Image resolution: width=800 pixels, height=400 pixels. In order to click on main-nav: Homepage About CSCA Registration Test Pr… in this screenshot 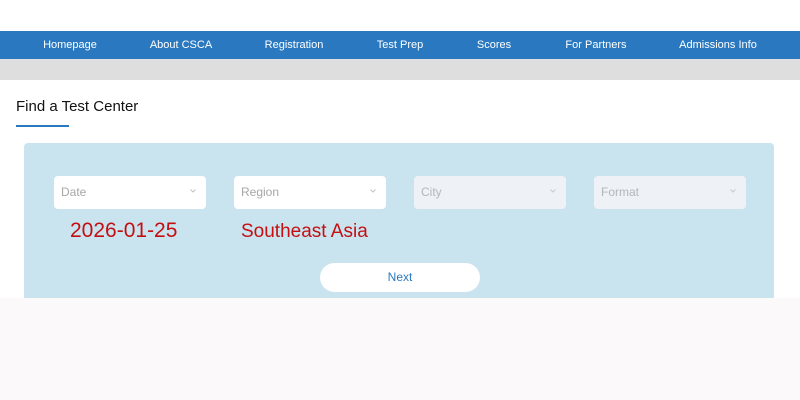, I will do `click(400, 45)`.